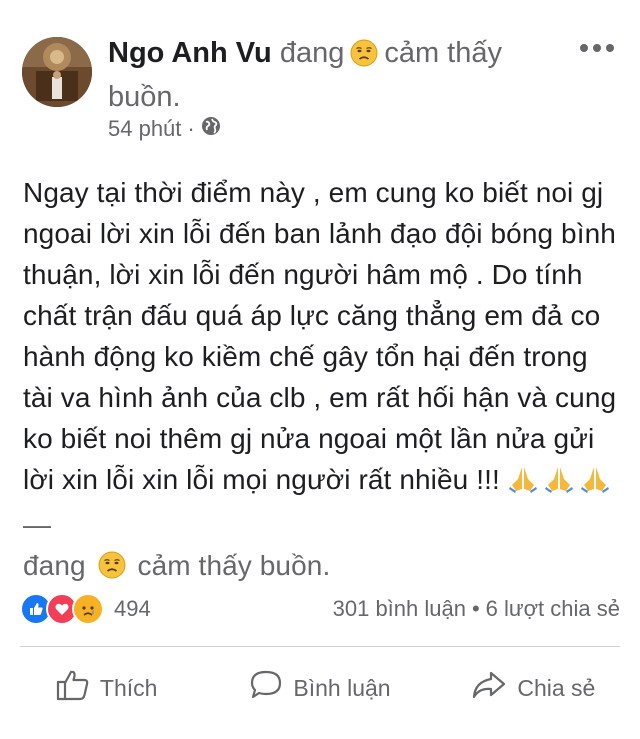 Image resolution: width=640 pixels, height=739 pixels. I want to click on feeling-prefix: đang, so click(312, 53).